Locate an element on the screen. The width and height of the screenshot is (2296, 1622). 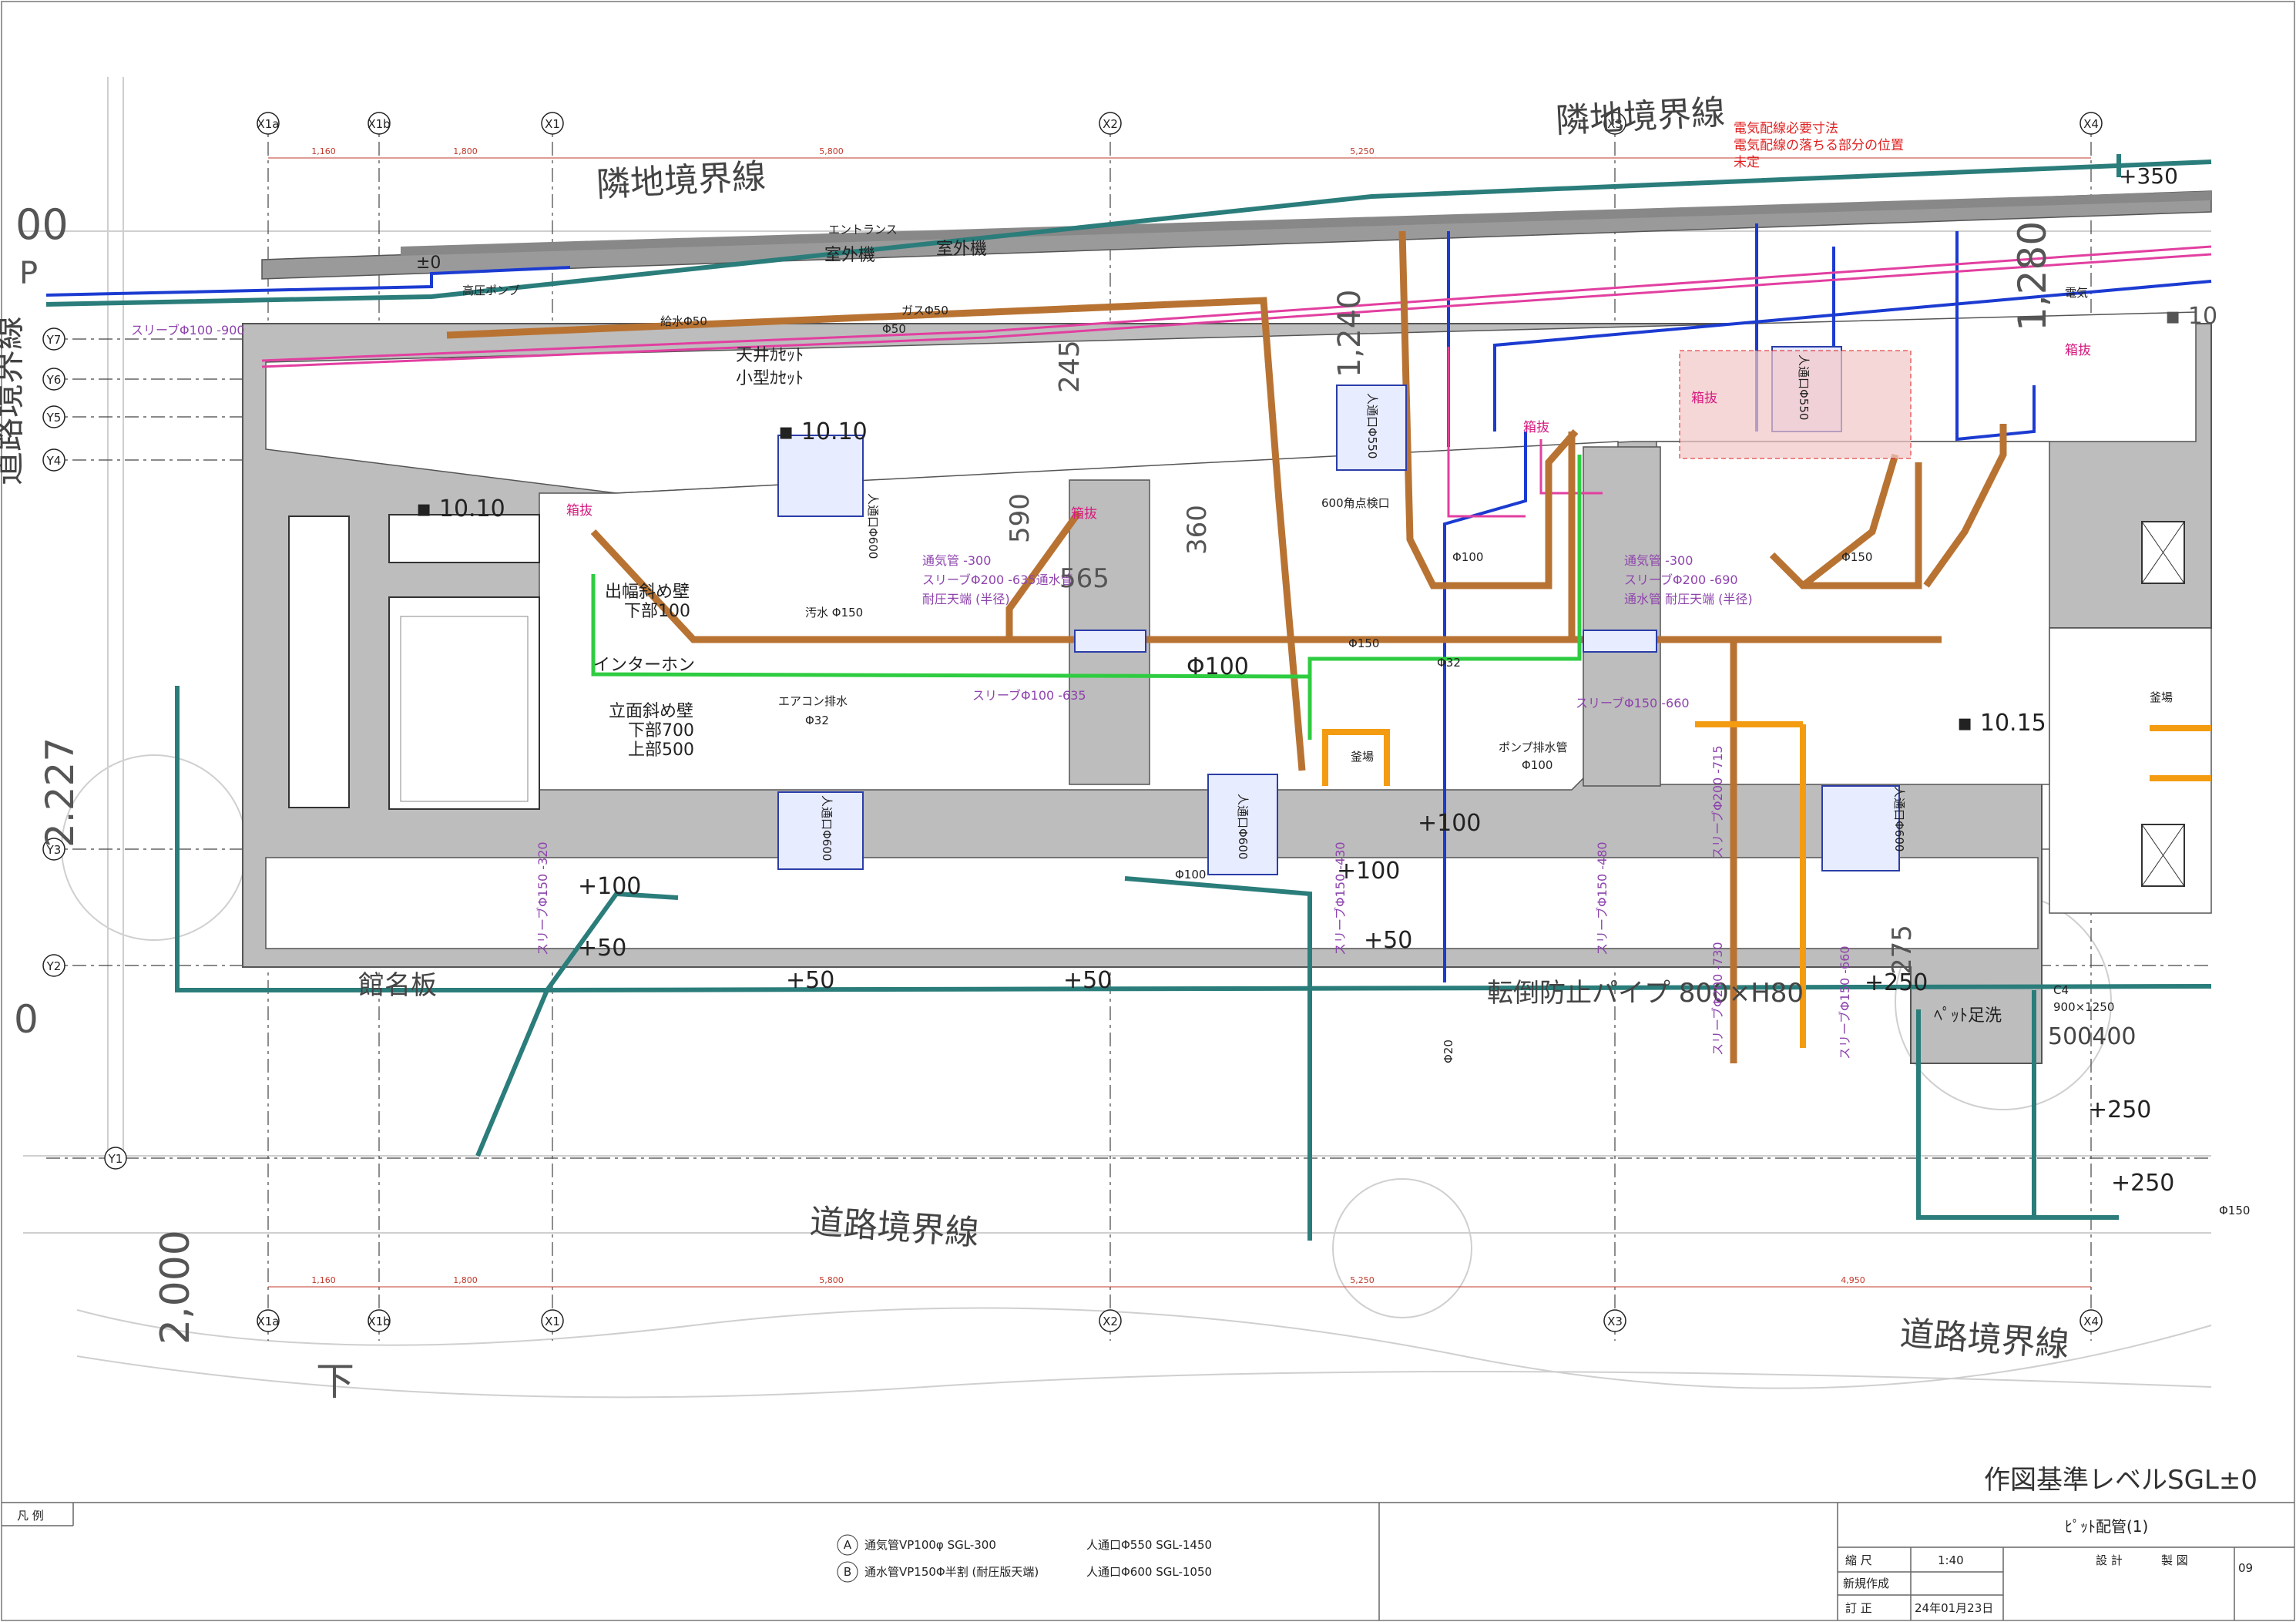
ac-drain-size-label: Φ32 is located at coordinates (817, 720).